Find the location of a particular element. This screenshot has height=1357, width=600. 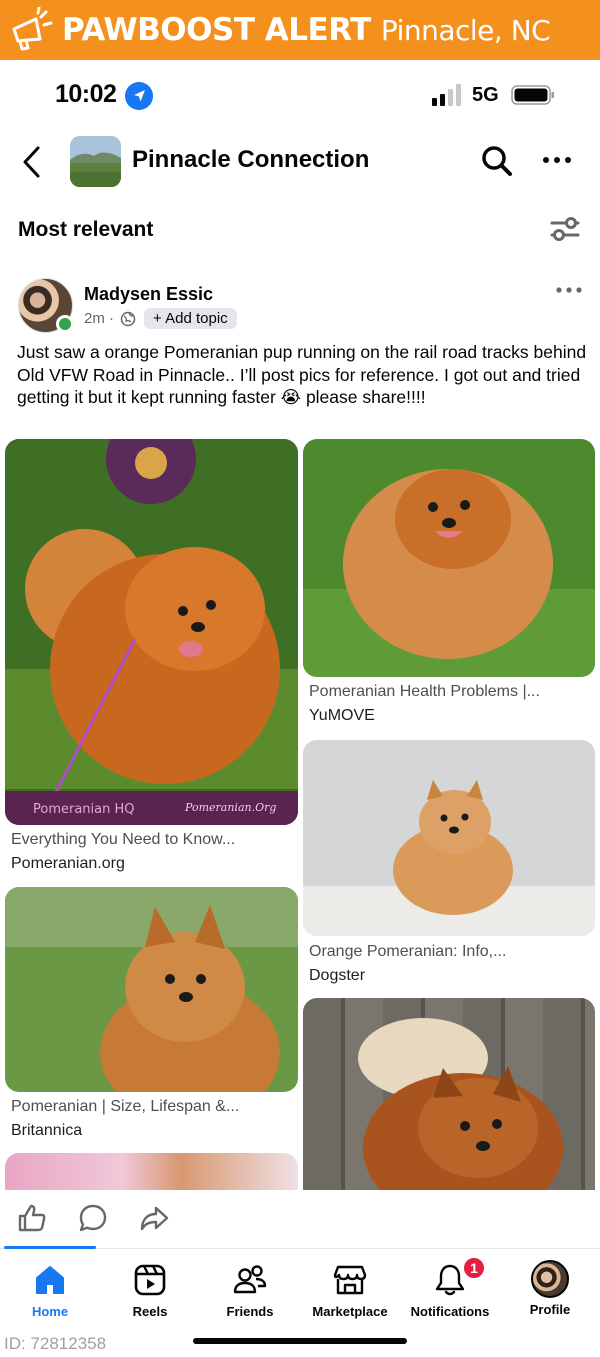

like-icon is located at coordinates (32, 1218).